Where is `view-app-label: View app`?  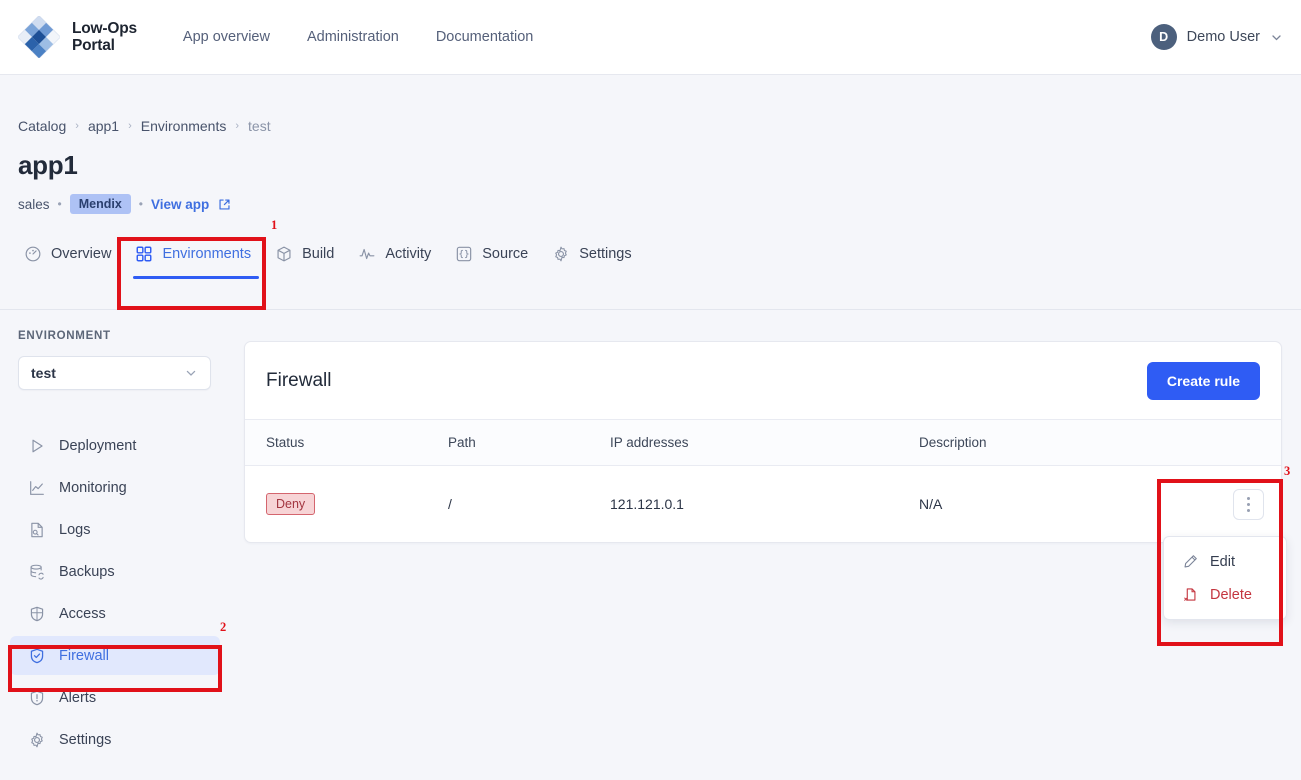
view-app-label: View app is located at coordinates (180, 204).